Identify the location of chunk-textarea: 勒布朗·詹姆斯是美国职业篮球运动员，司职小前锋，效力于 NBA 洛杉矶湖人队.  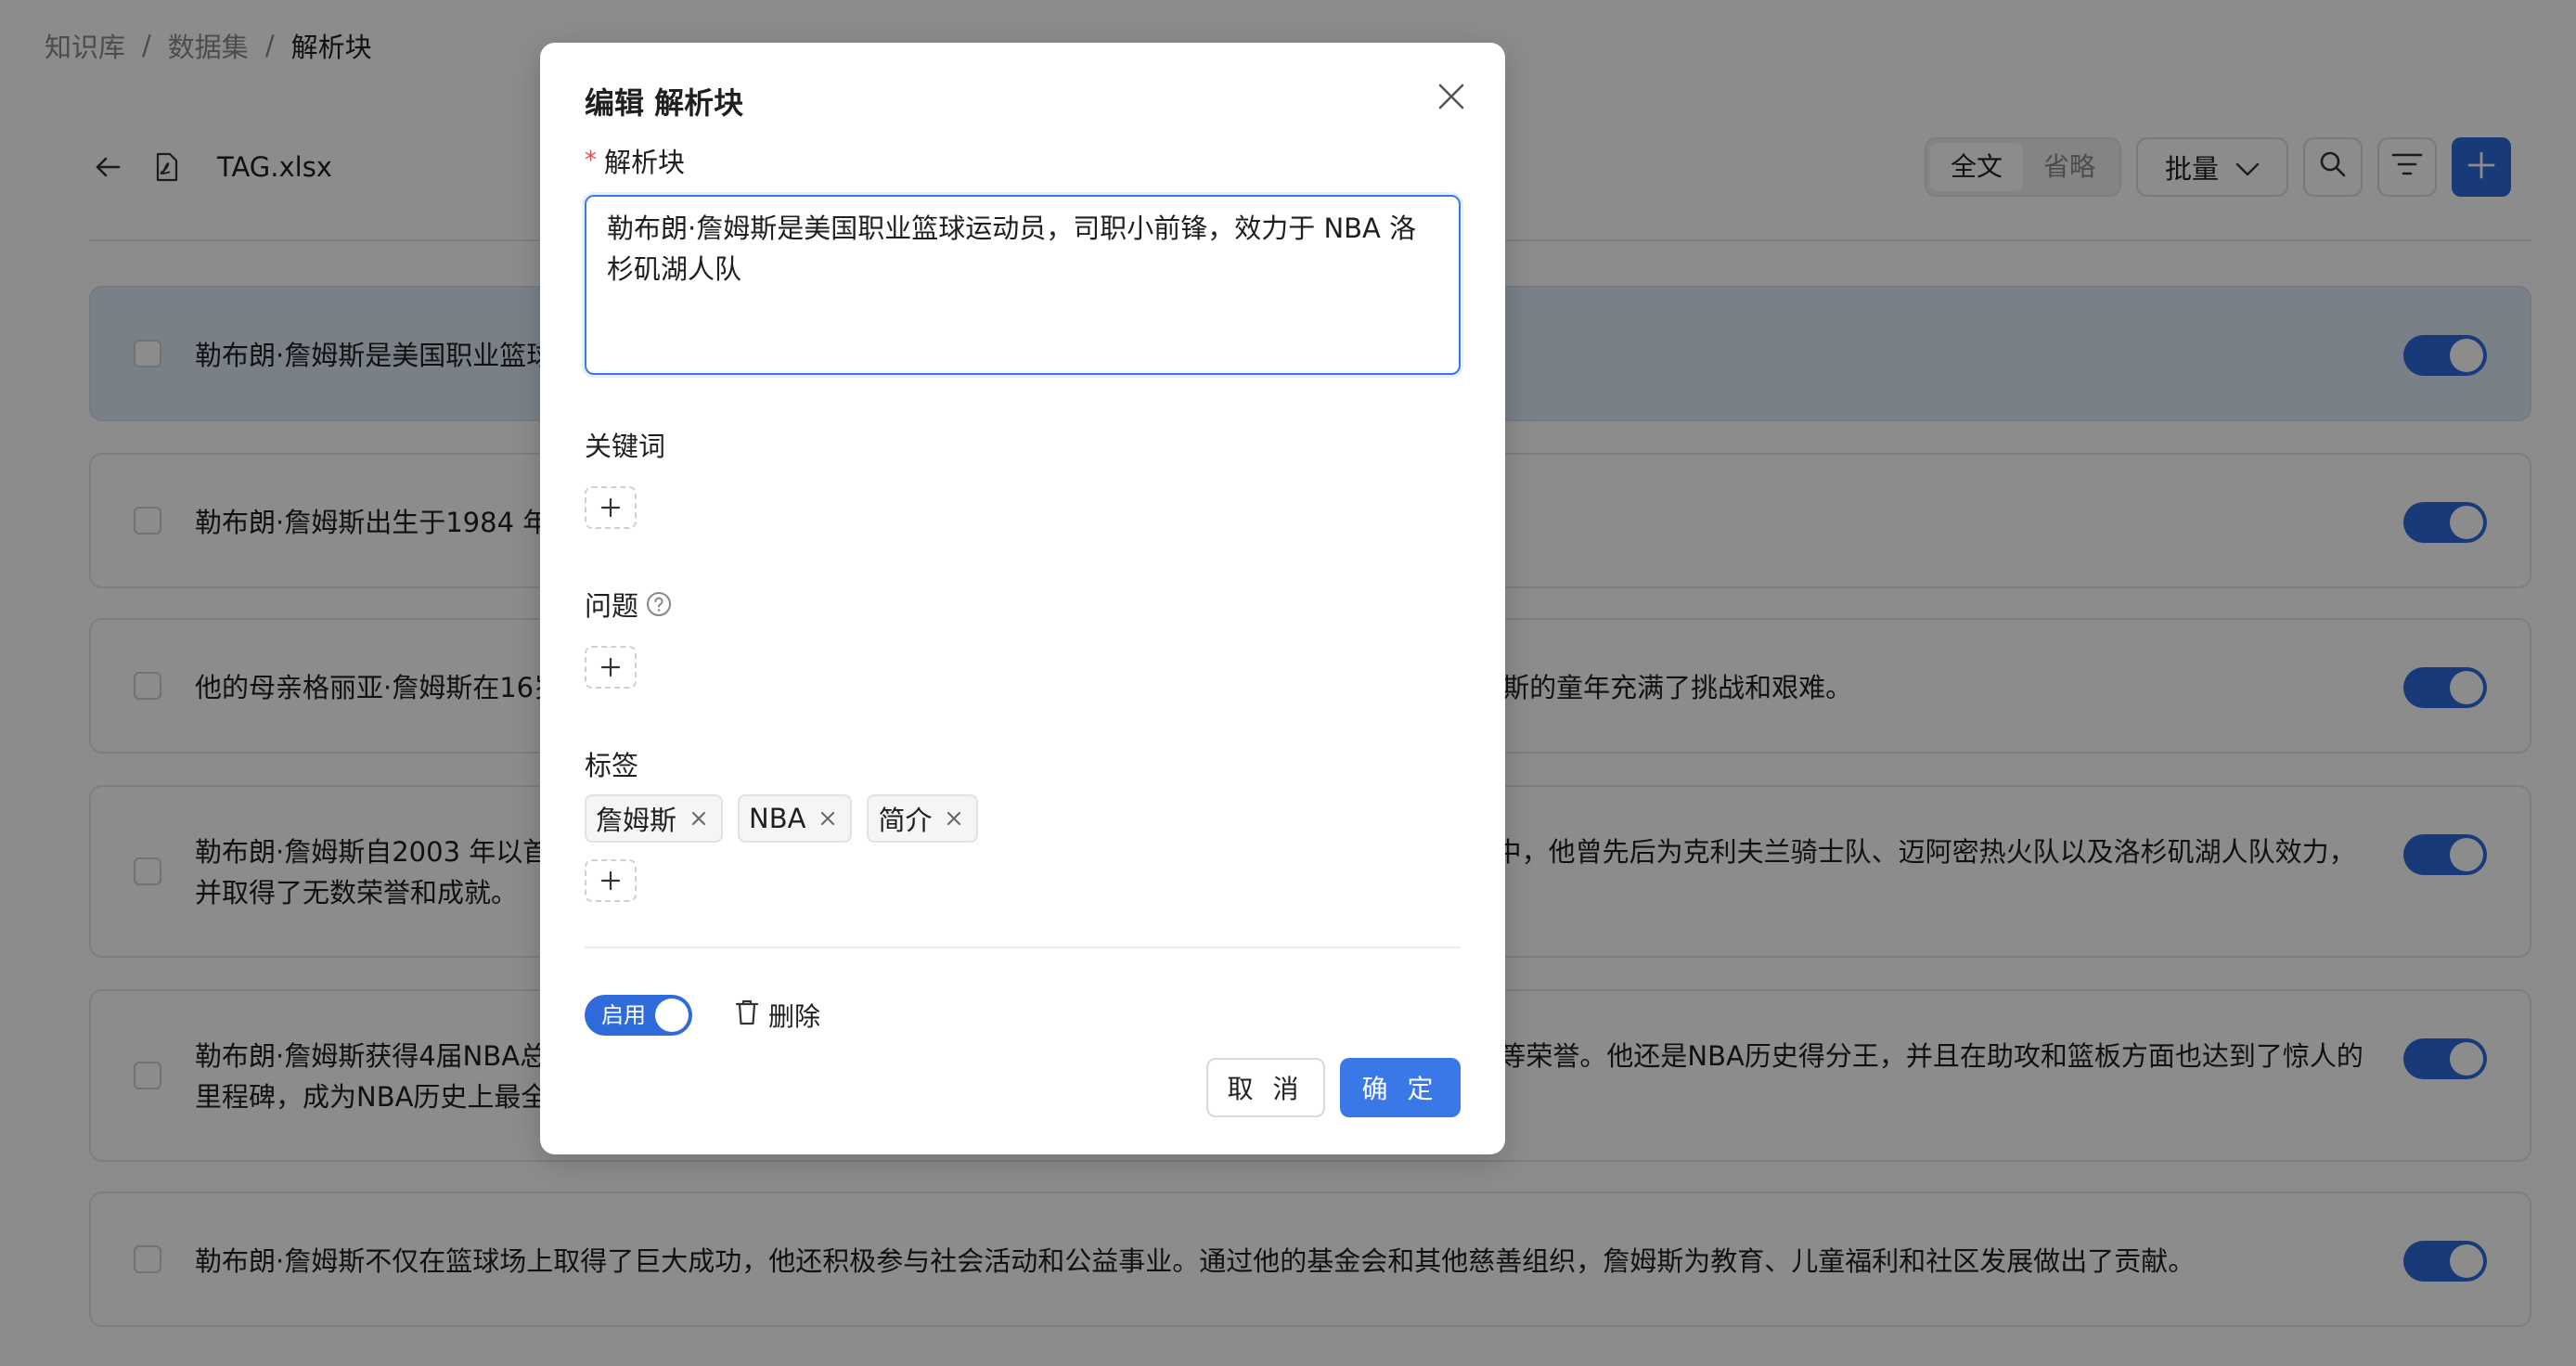
(1023, 285).